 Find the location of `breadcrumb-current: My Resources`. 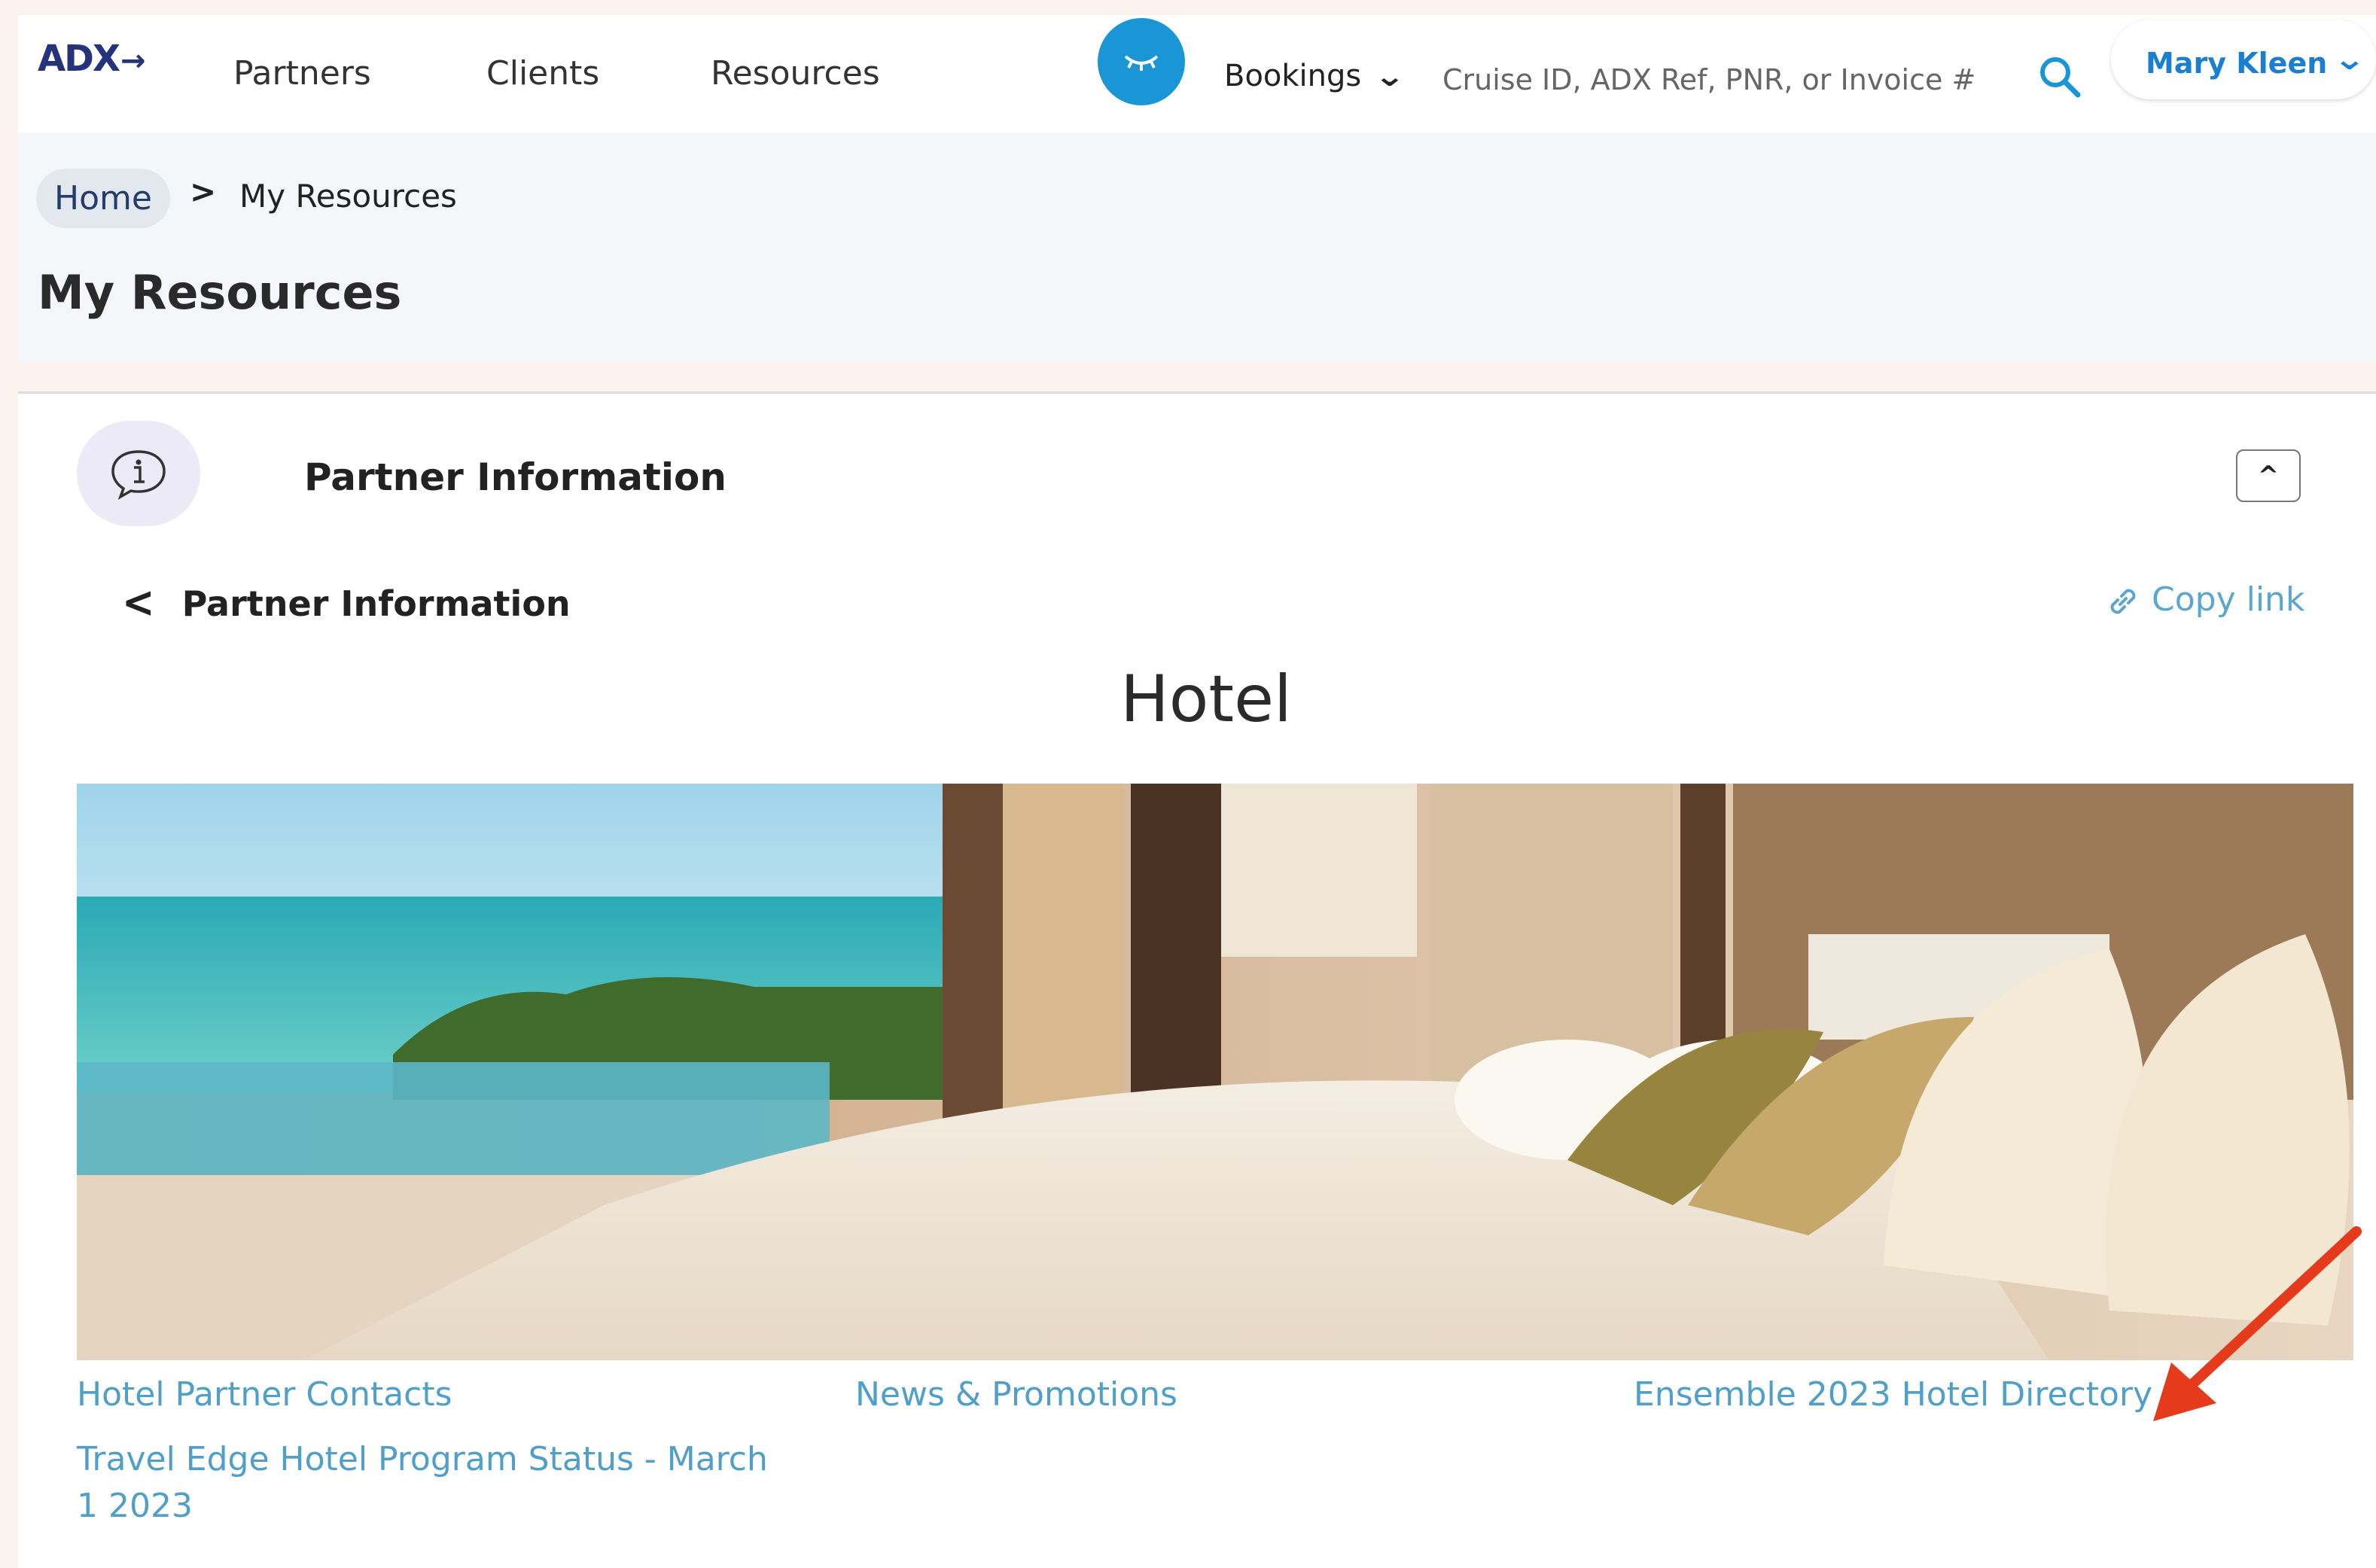

breadcrumb-current: My Resources is located at coordinates (348, 196).